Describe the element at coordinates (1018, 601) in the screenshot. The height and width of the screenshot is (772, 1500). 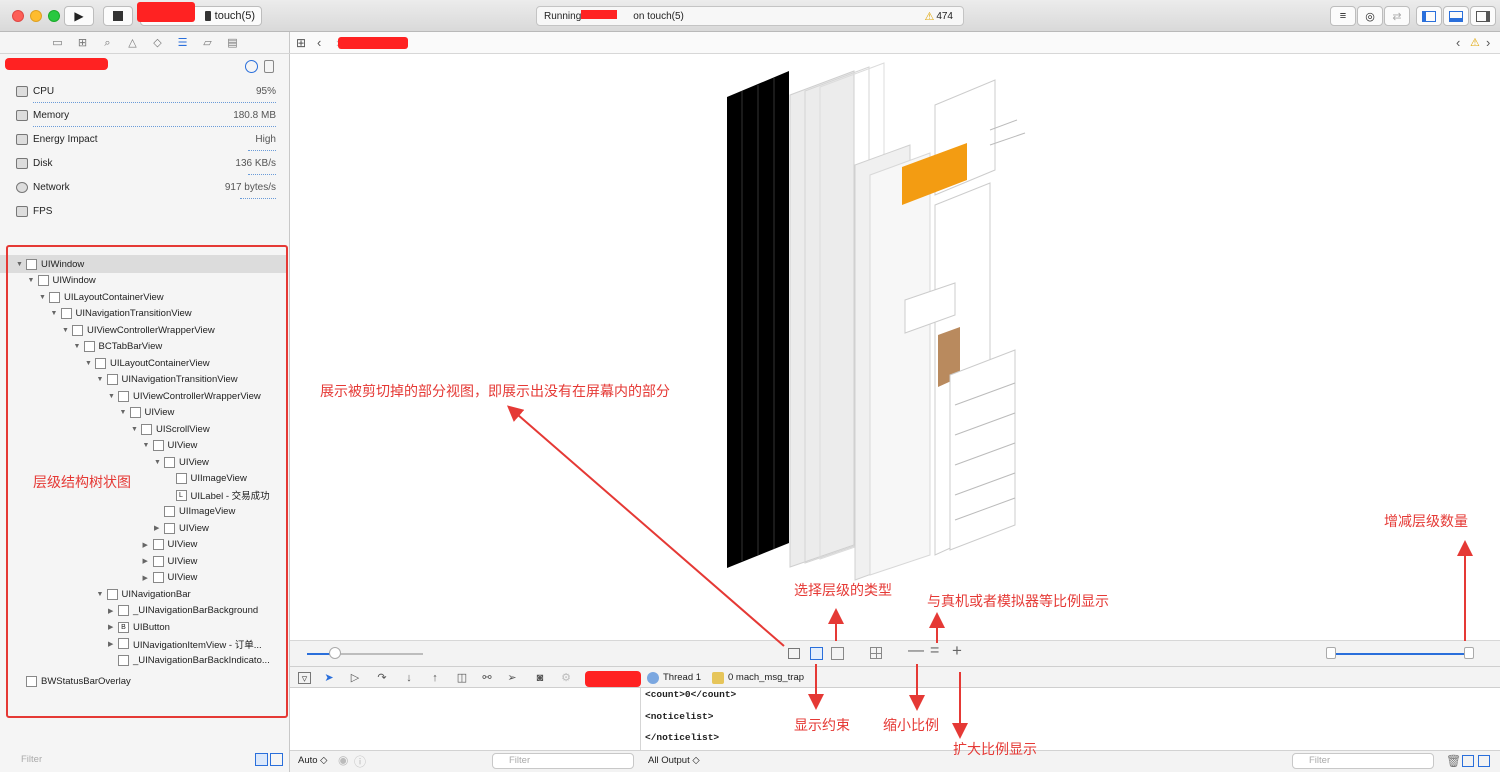
I see `annotation-actual-size: 与真机或者模拟器等比例显示` at that location.